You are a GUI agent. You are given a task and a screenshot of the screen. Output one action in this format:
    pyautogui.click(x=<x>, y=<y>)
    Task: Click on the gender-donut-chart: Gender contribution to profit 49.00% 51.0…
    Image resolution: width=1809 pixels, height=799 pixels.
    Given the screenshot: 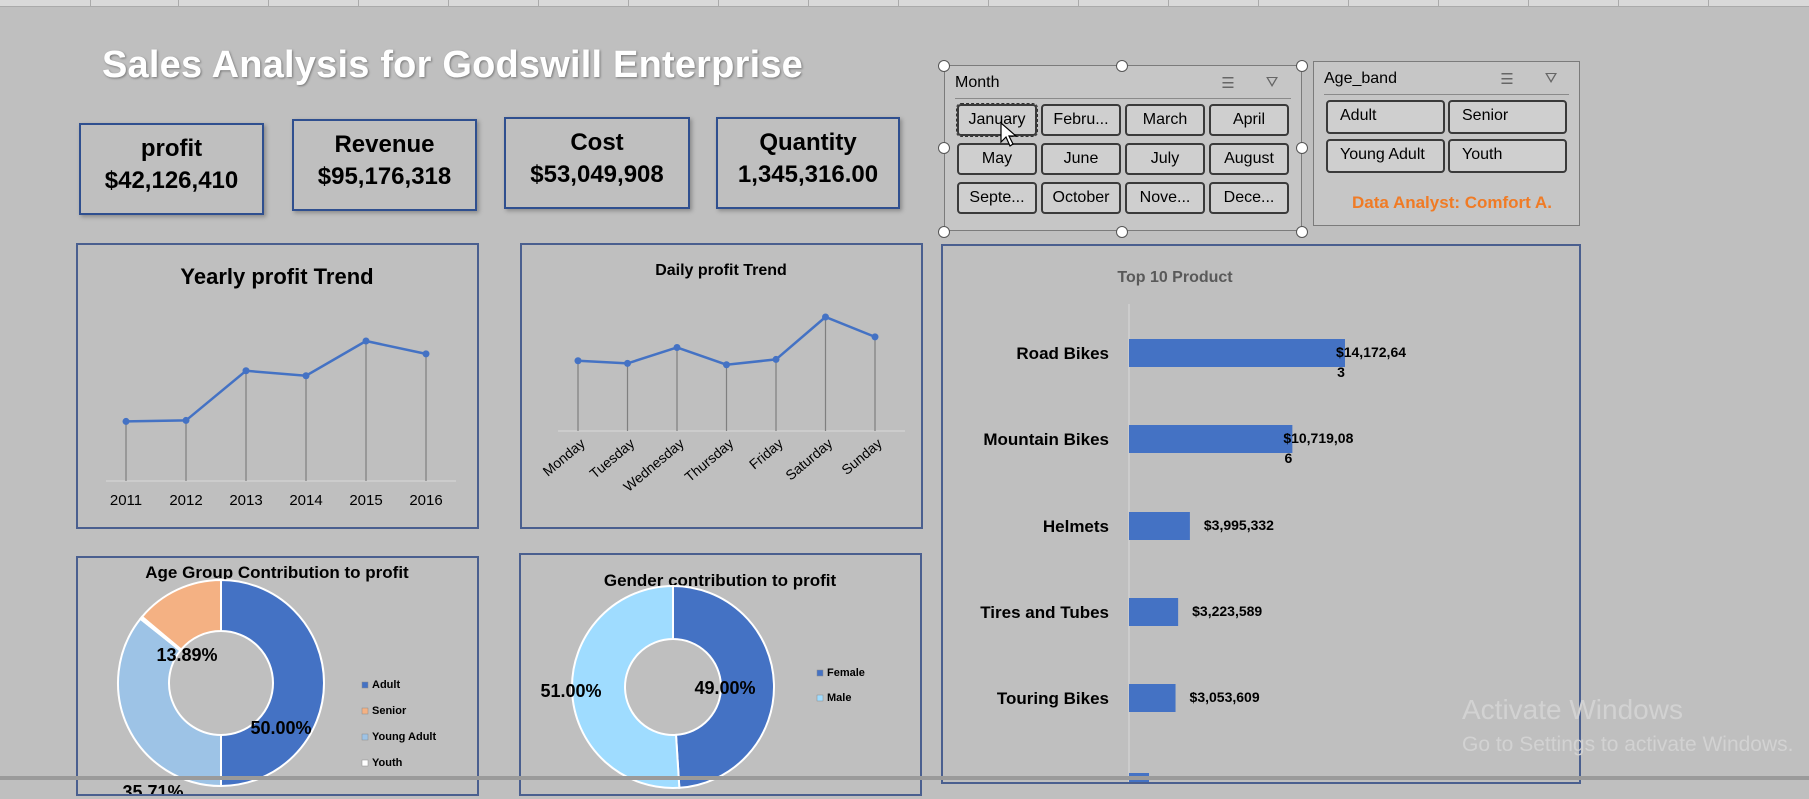 What is the action you would take?
    pyautogui.click(x=702, y=680)
    